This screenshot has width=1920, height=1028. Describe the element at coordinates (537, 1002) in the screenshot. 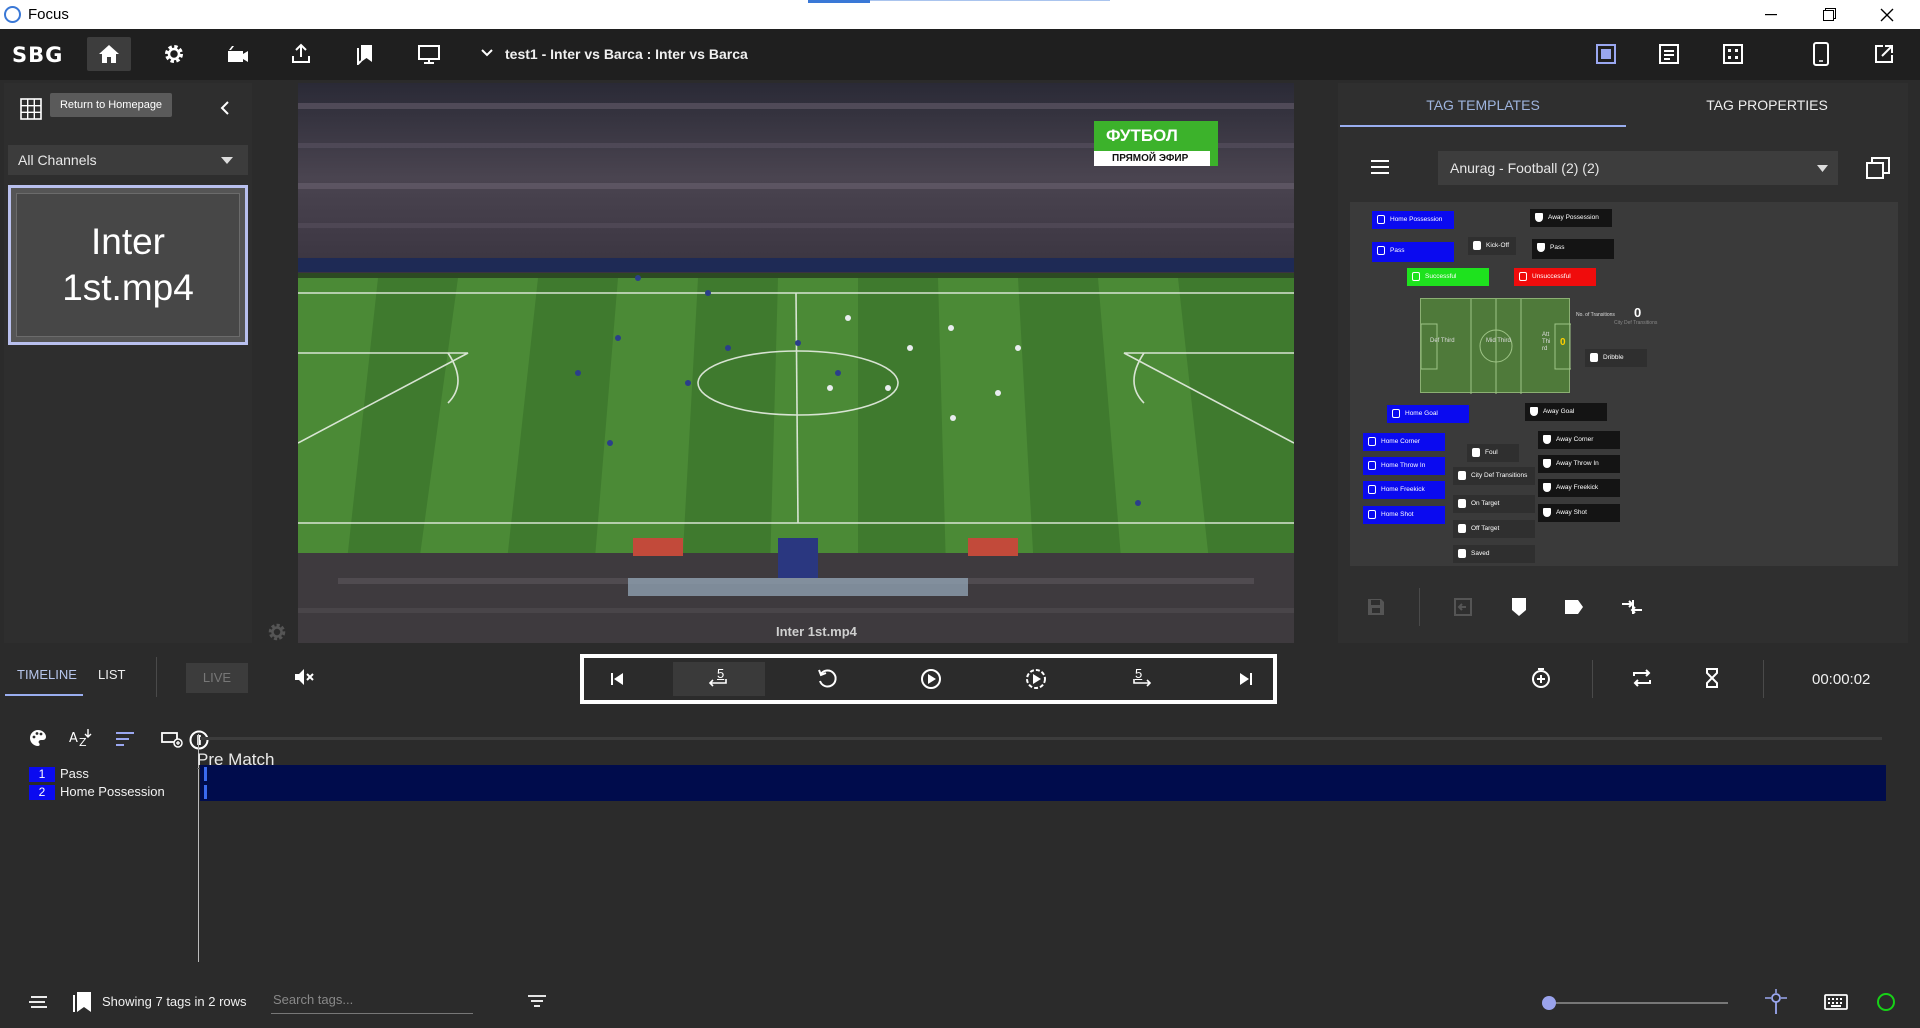

I see `filter-button` at that location.